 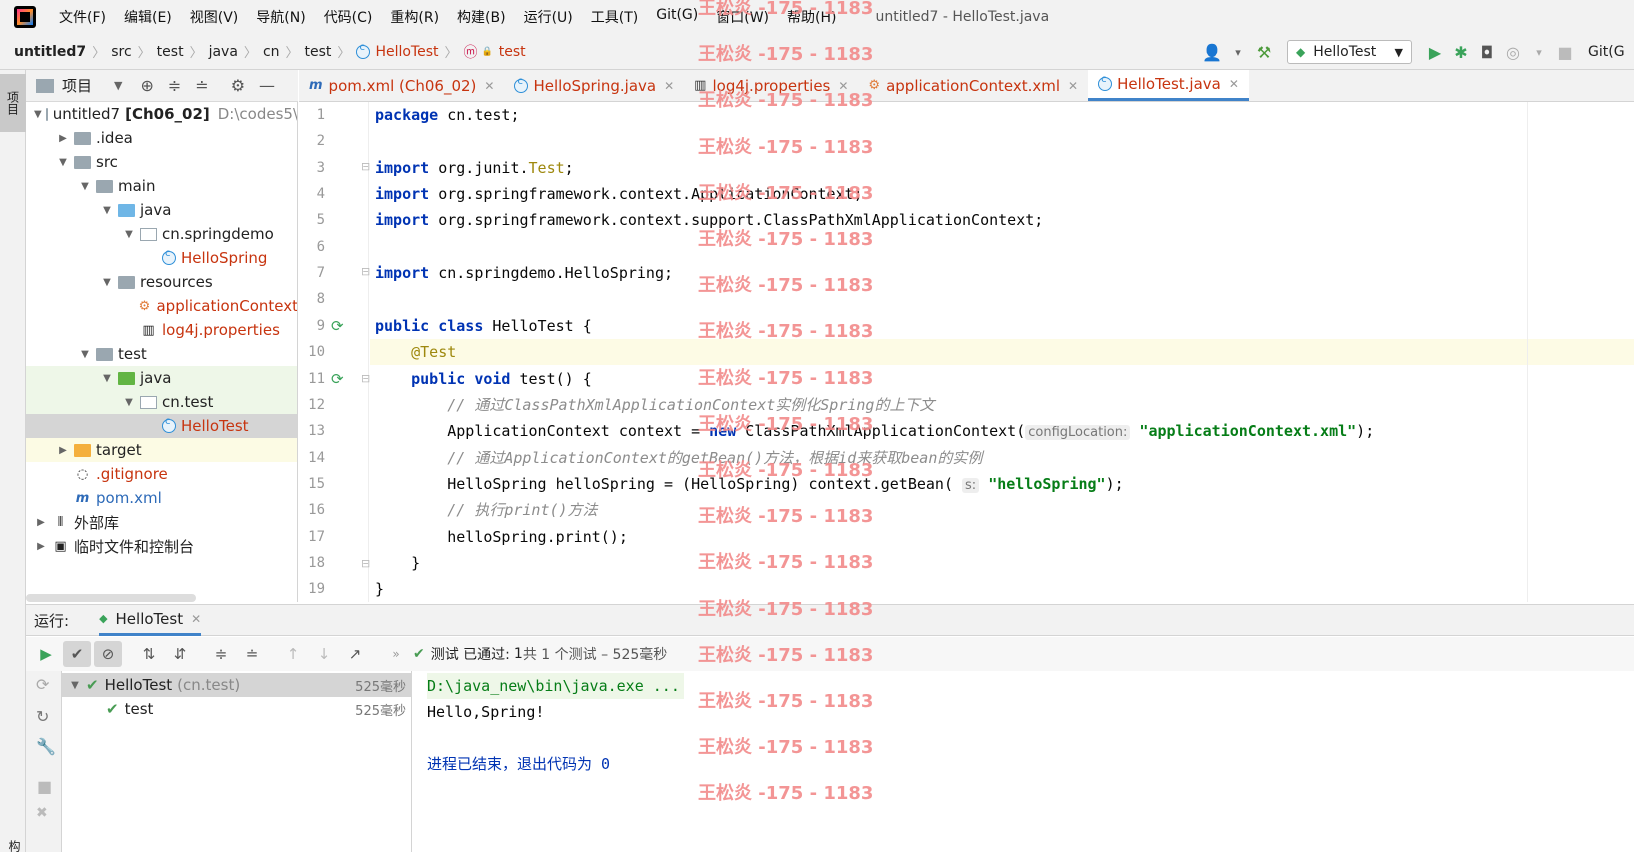 I want to click on project-tree-item: ▼ cn.springdemo, so click(x=161, y=234).